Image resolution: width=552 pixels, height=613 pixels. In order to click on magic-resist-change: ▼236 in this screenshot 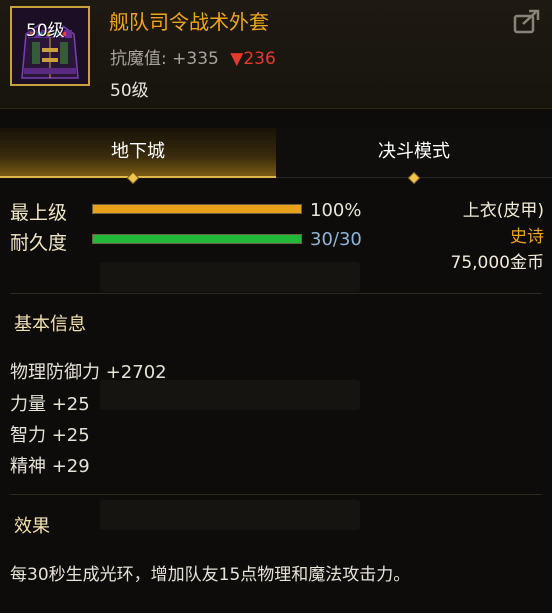, I will do `click(253, 59)`.